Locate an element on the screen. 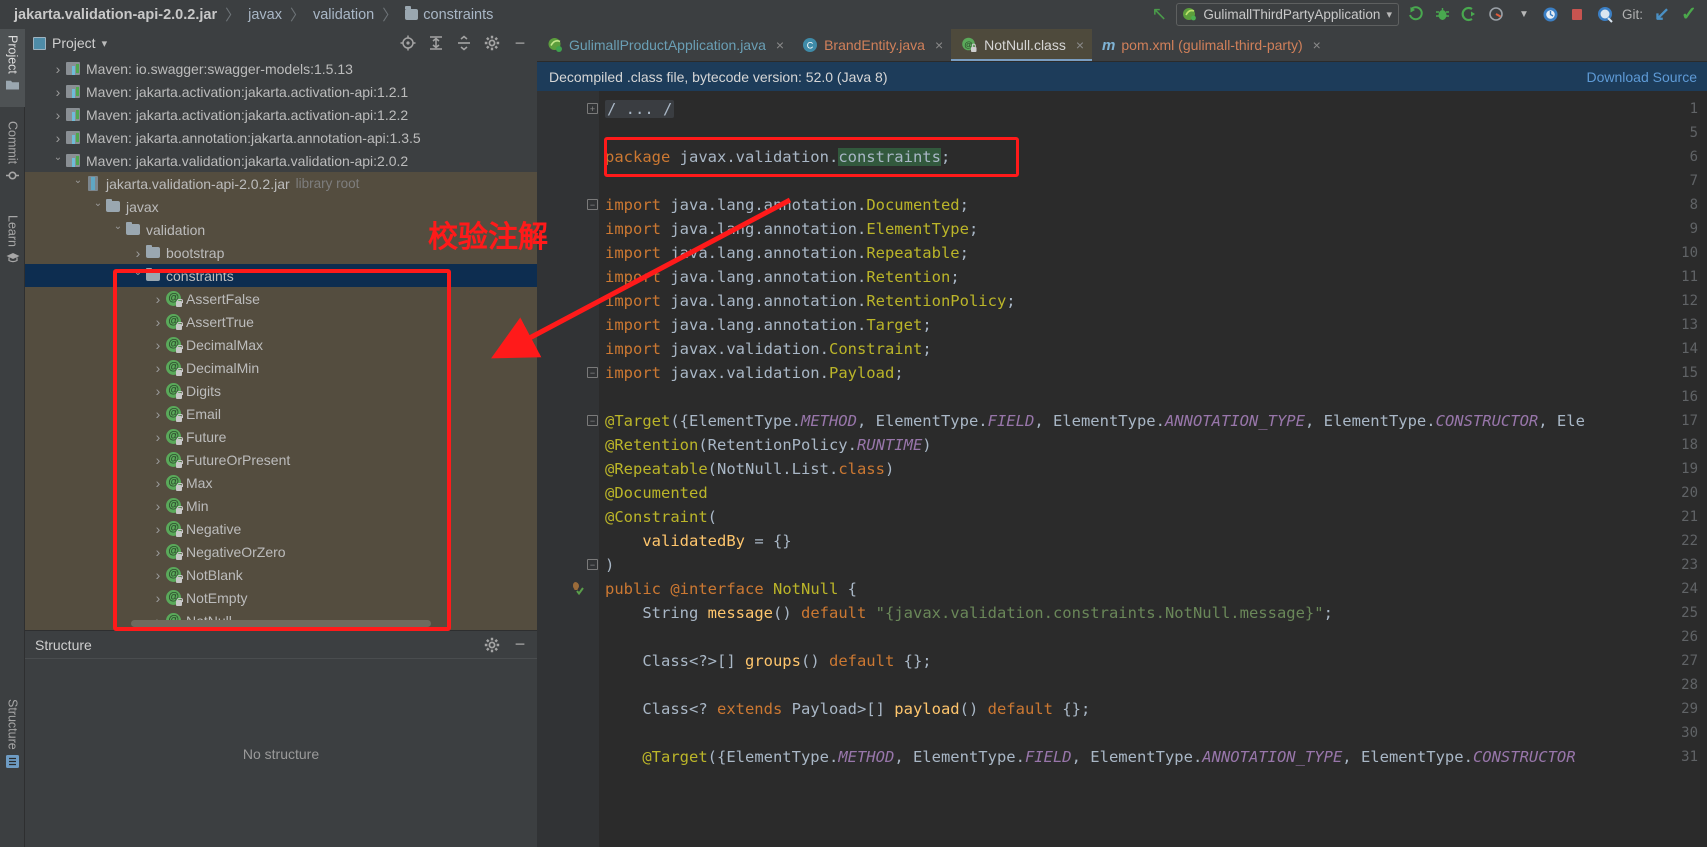 This screenshot has height=847, width=1707. run-with-coverage-icon is located at coordinates (1470, 15).